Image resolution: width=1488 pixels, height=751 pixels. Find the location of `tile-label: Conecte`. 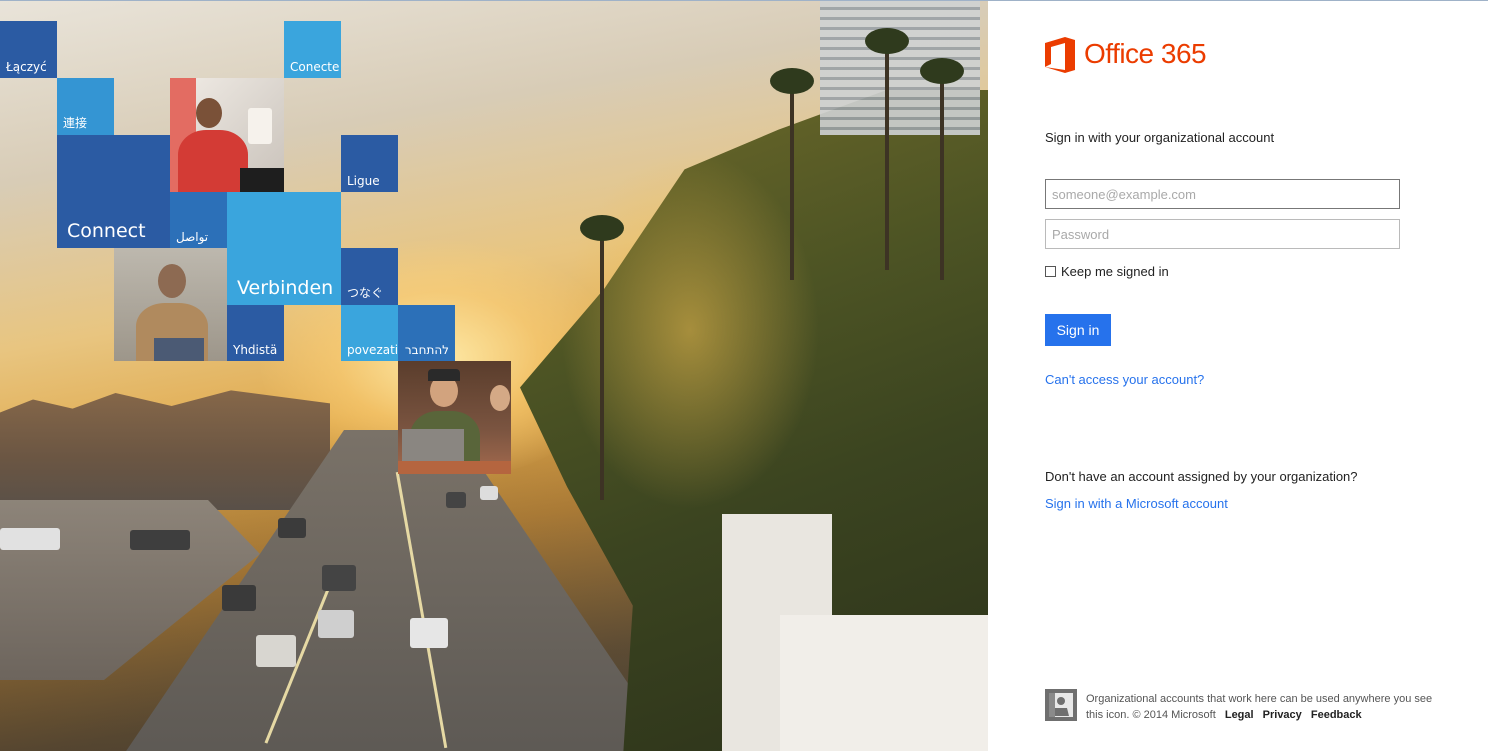

tile-label: Conecte is located at coordinates (315, 67).